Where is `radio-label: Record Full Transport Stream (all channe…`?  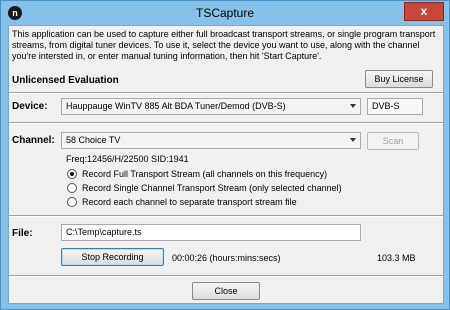
radio-label: Record Full Transport Stream (all channe… is located at coordinates (205, 174).